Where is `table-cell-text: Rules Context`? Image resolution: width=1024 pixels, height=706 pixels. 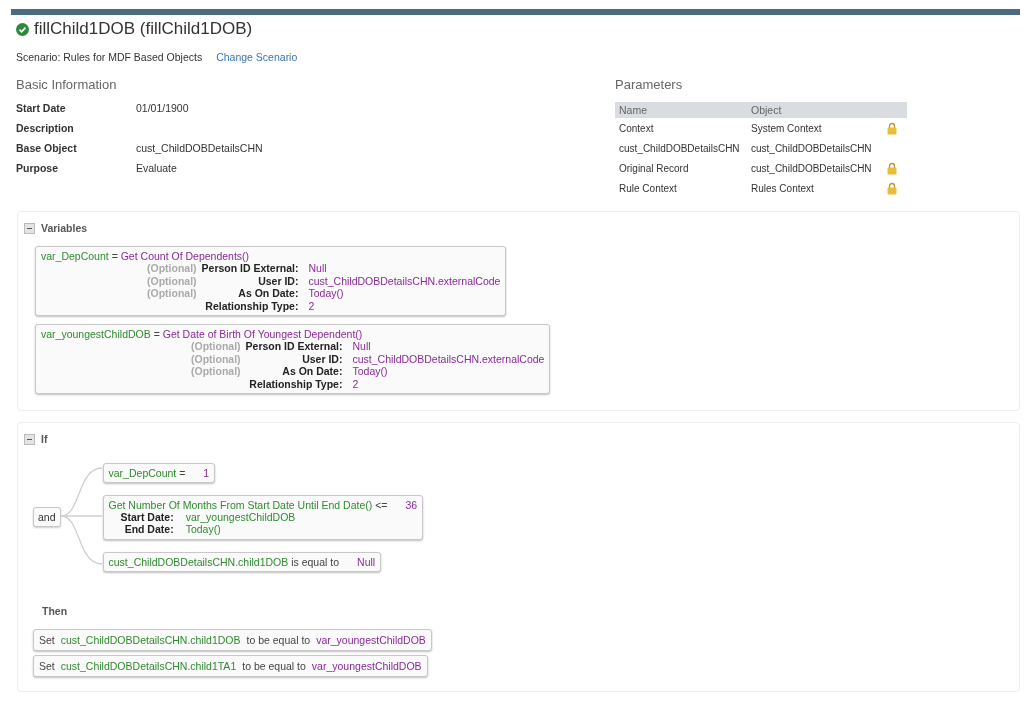
table-cell-text: Rules Context is located at coordinates (783, 188).